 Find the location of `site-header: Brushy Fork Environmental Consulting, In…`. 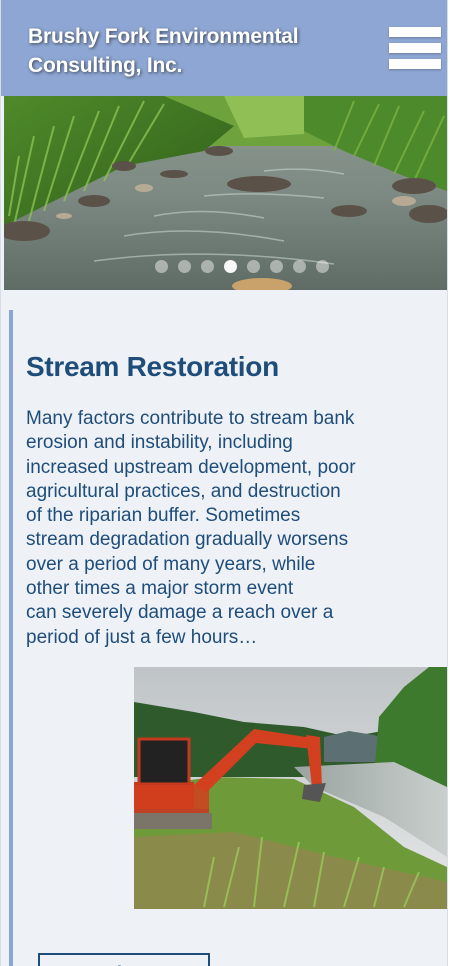

site-header: Brushy Fork Environmental Consulting, In… is located at coordinates (224, 48).